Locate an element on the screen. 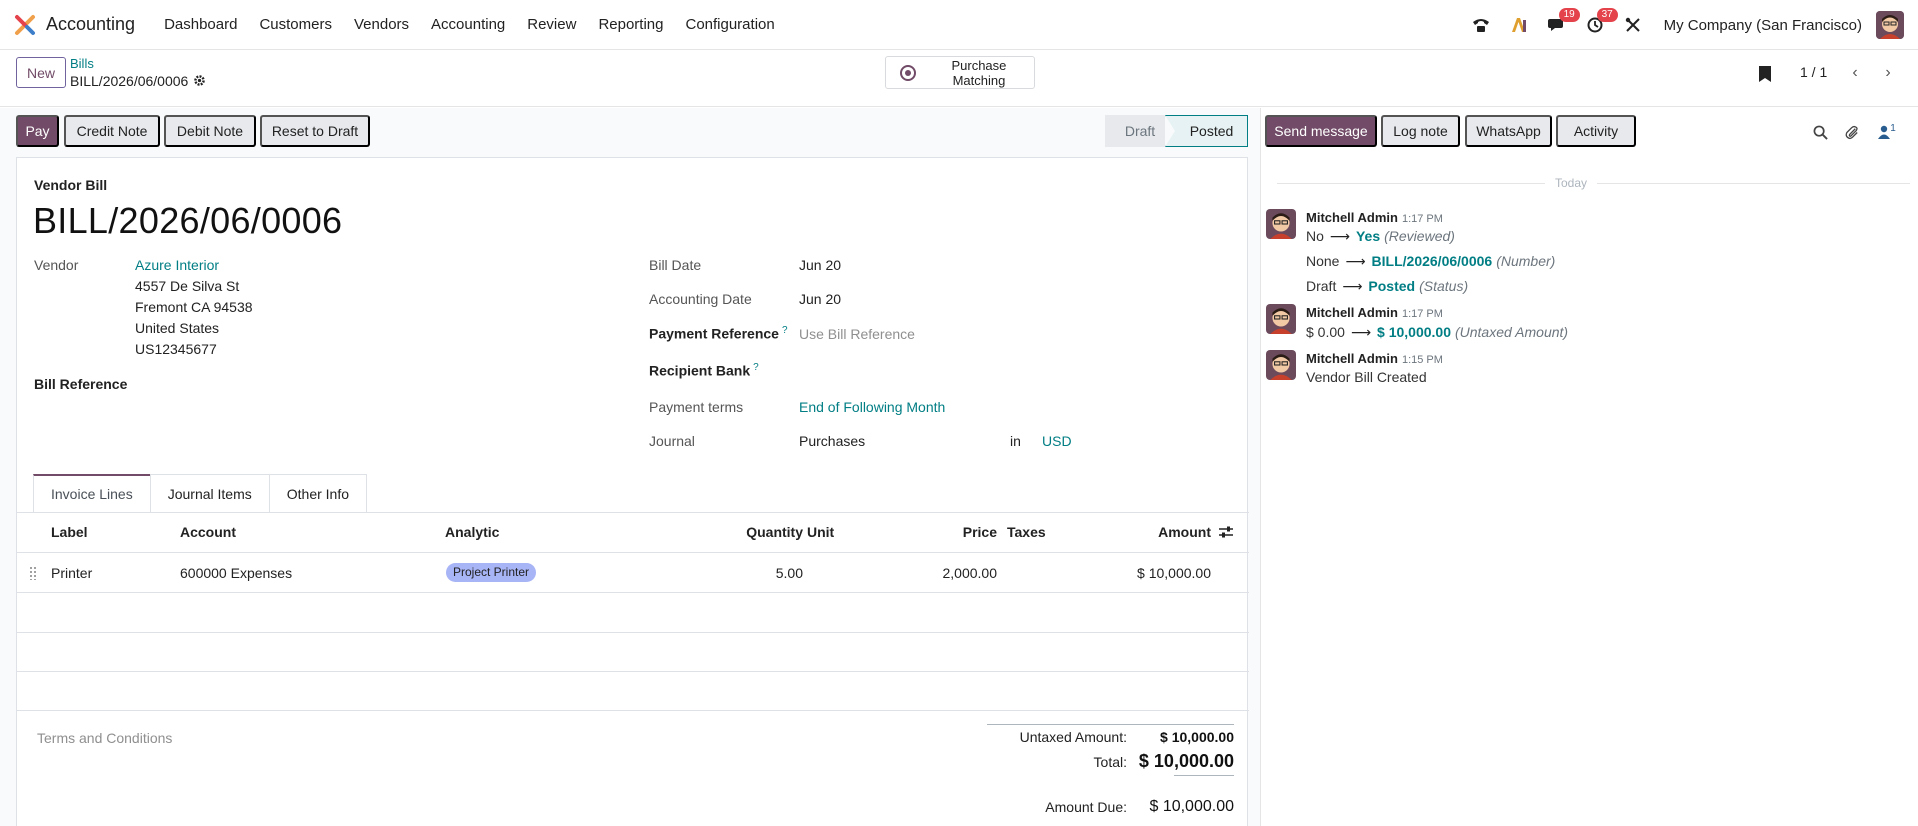  menu-customers: Customers is located at coordinates (295, 24).